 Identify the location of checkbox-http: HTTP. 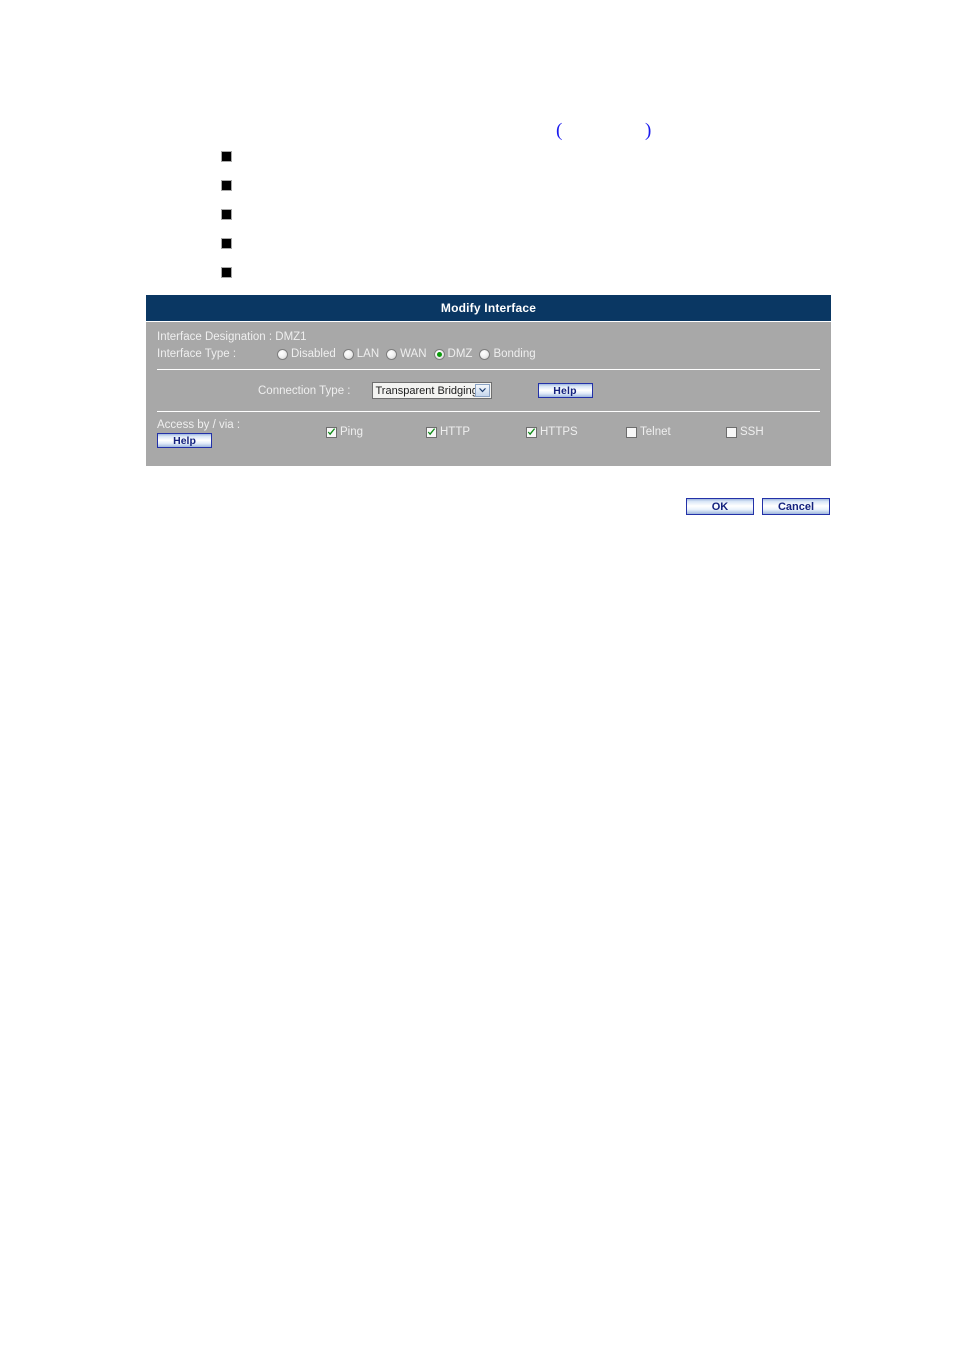
(476, 432).